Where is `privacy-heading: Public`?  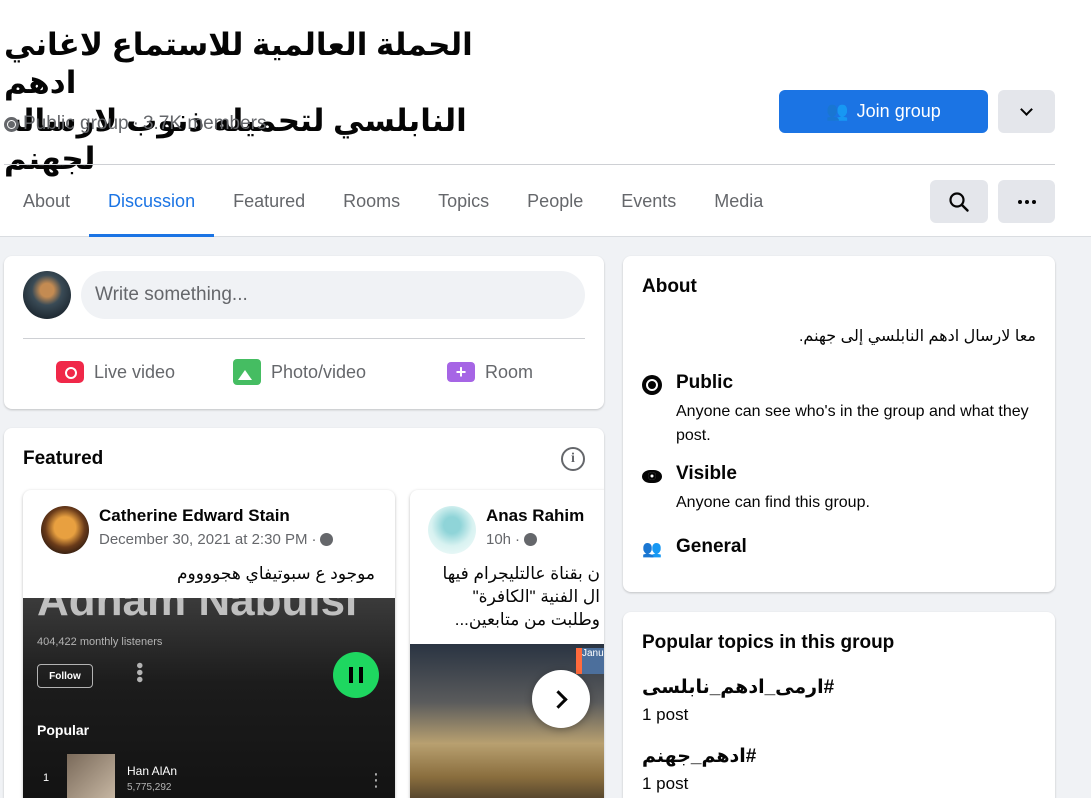 privacy-heading: Public is located at coordinates (705, 382).